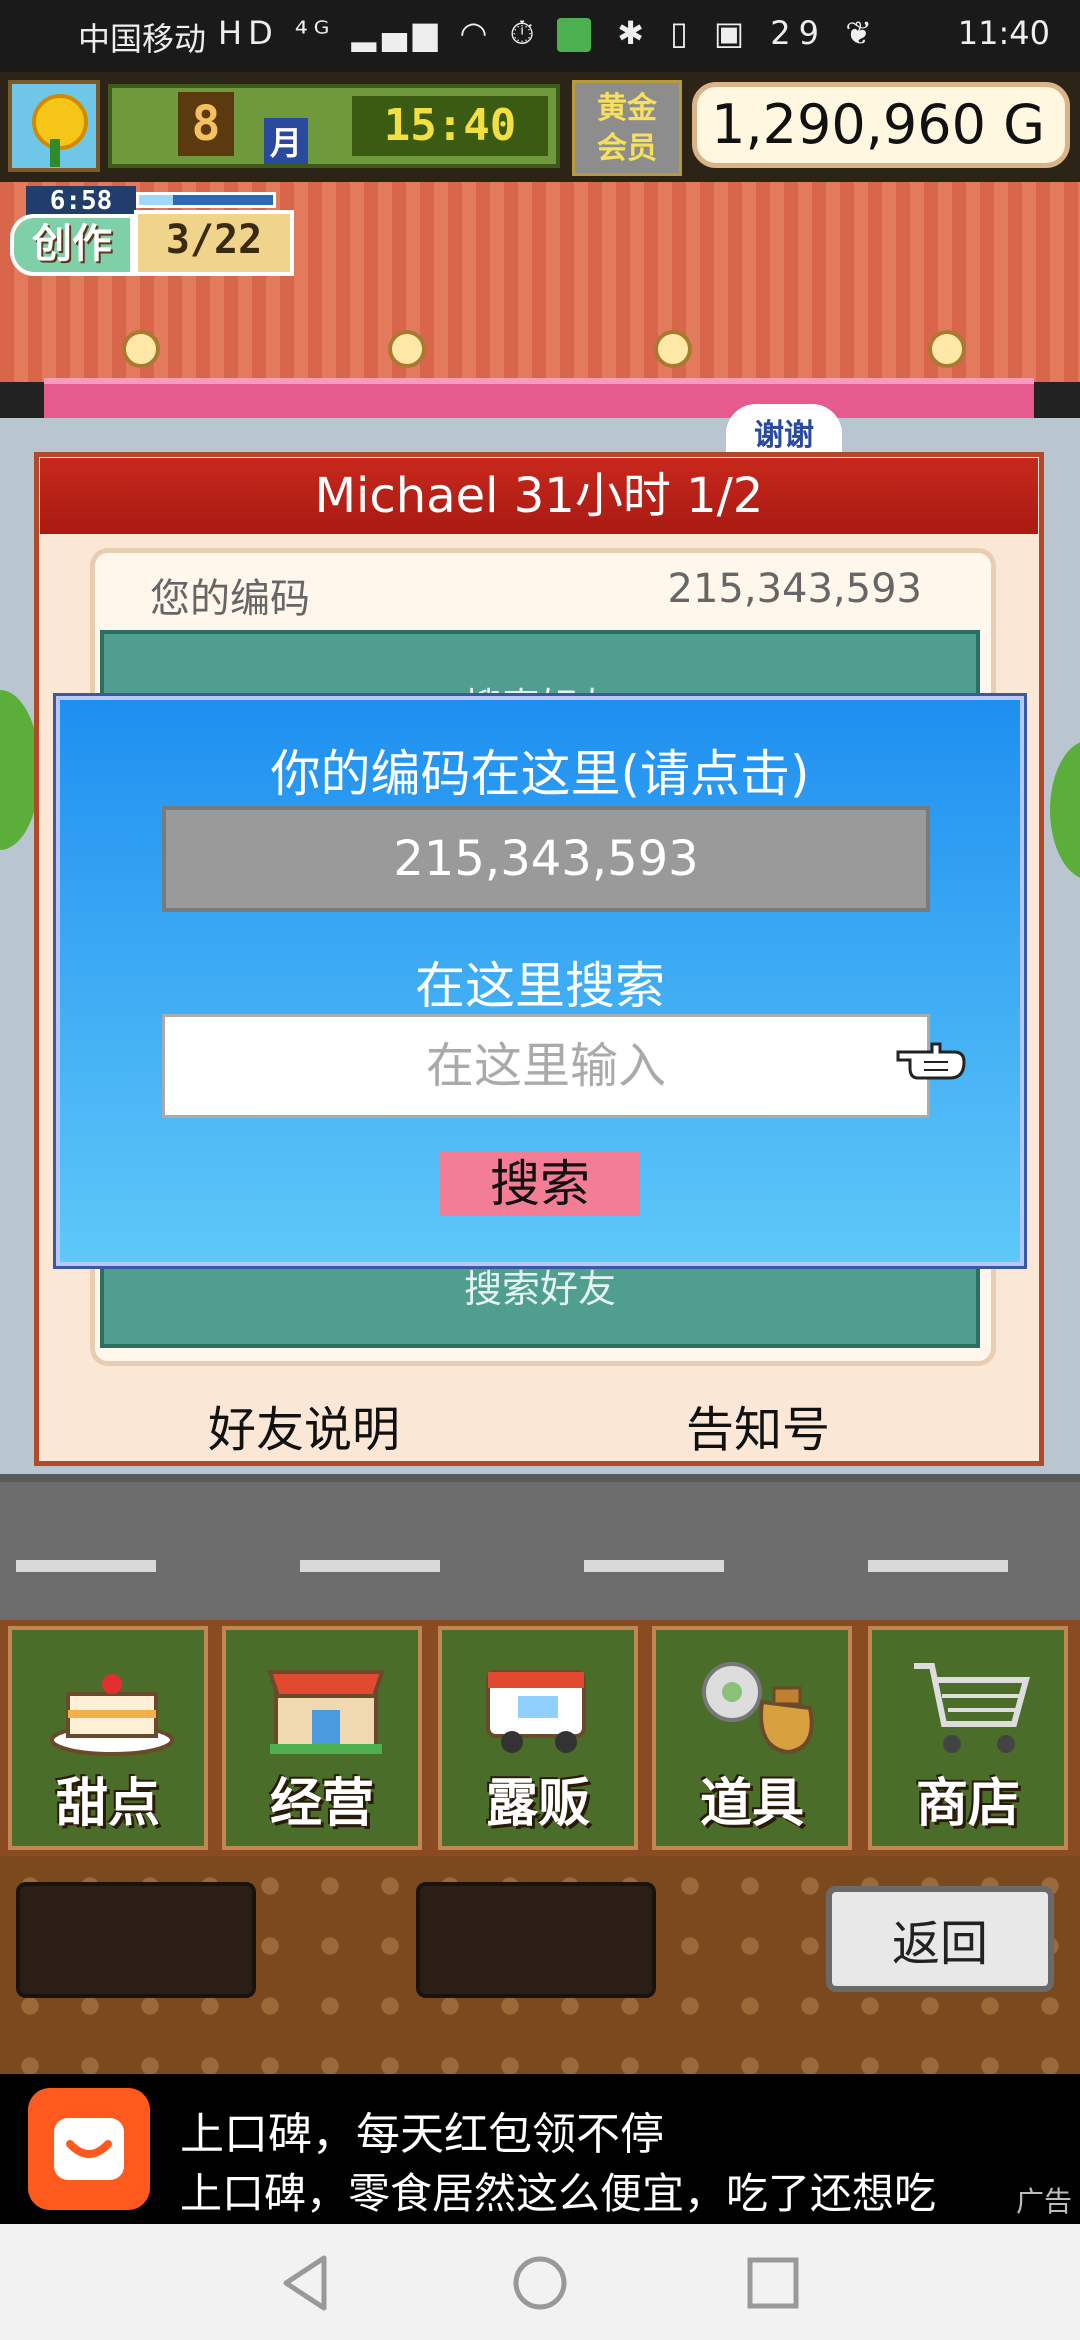  What do you see at coordinates (107, 1804) in the screenshot?
I see `menu-label: 甜点` at bounding box center [107, 1804].